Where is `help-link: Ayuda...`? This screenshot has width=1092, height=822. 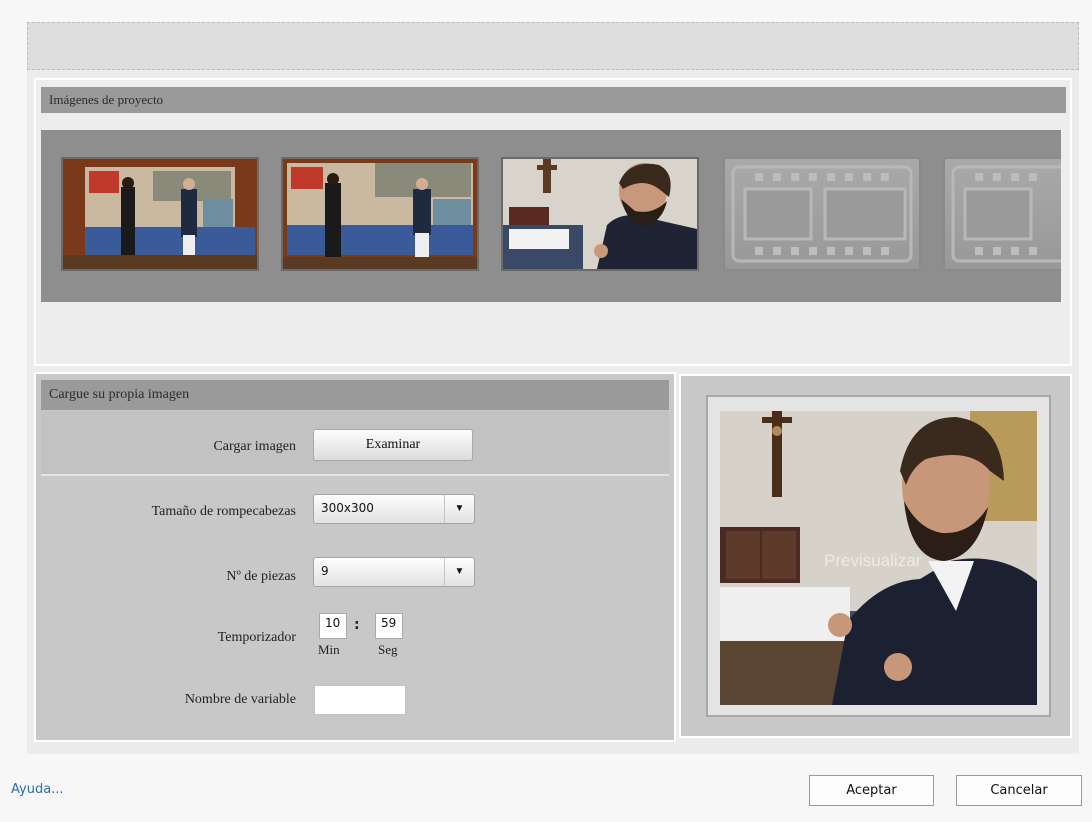 help-link: Ayuda... is located at coordinates (37, 789).